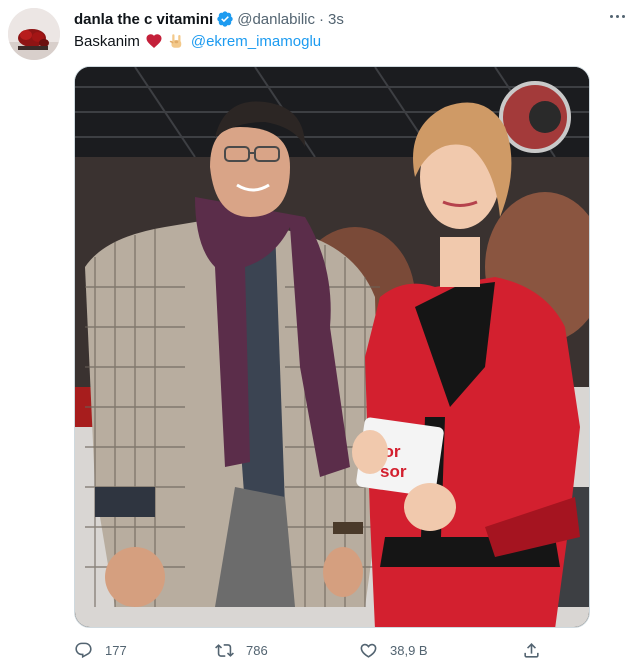 The image size is (641, 672). What do you see at coordinates (154, 41) in the screenshot?
I see `red-heart-icon` at bounding box center [154, 41].